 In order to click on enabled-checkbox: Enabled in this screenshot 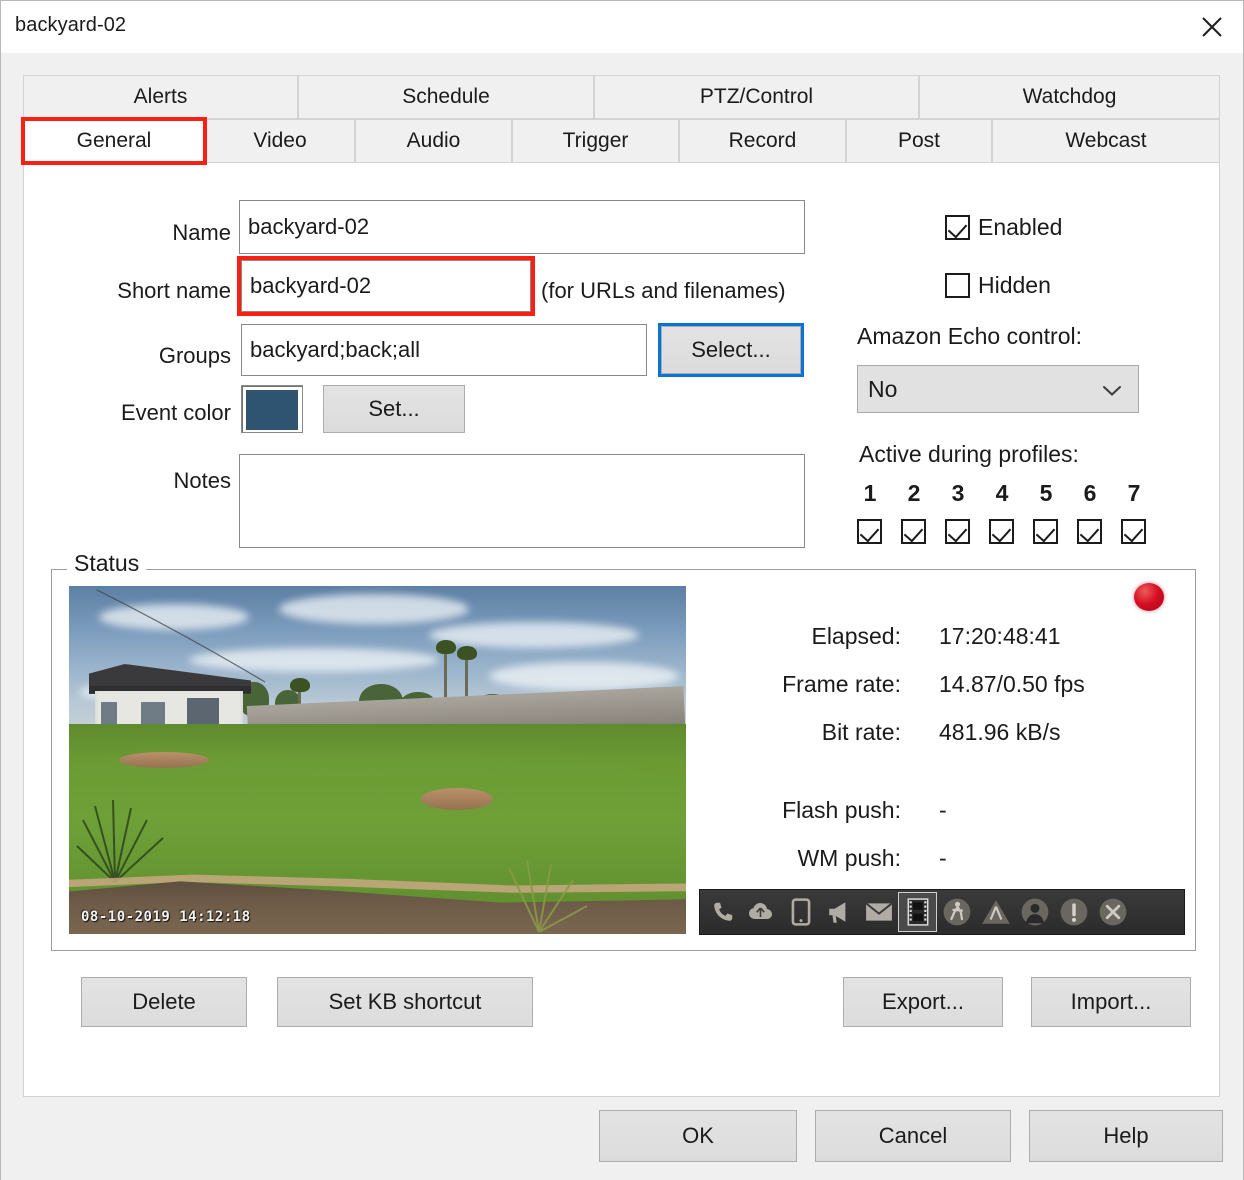, I will do `click(1003, 227)`.